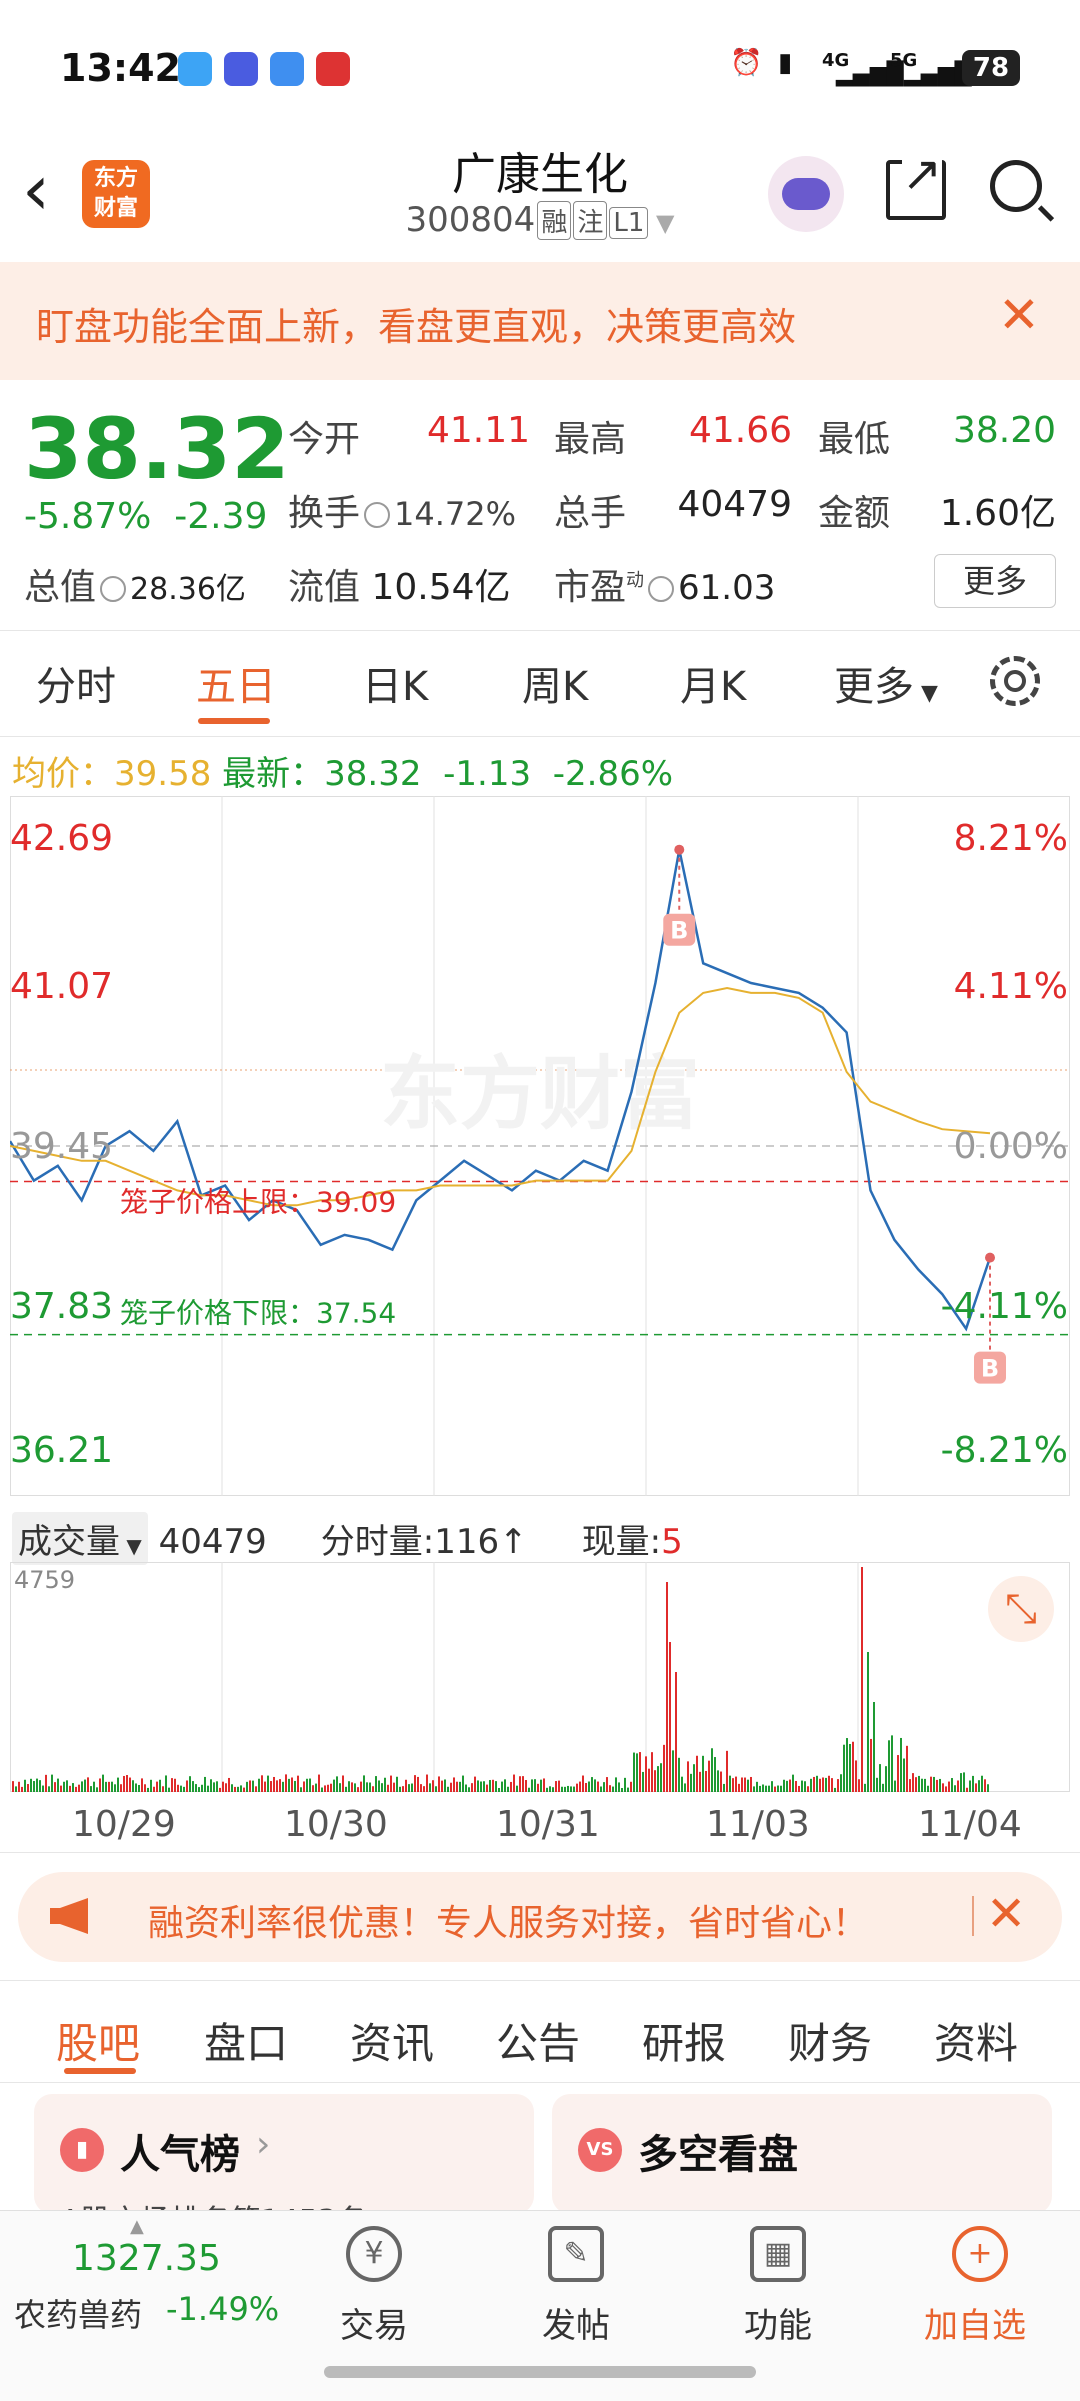  What do you see at coordinates (76, 683) in the screenshot?
I see `tab-intraday: 分时` at bounding box center [76, 683].